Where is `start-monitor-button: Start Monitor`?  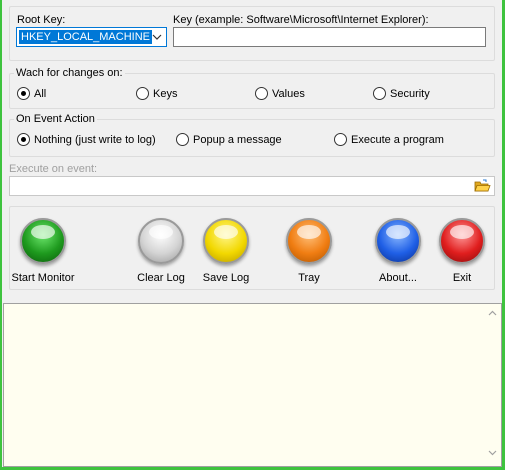 start-monitor-button: Start Monitor is located at coordinates (44, 251).